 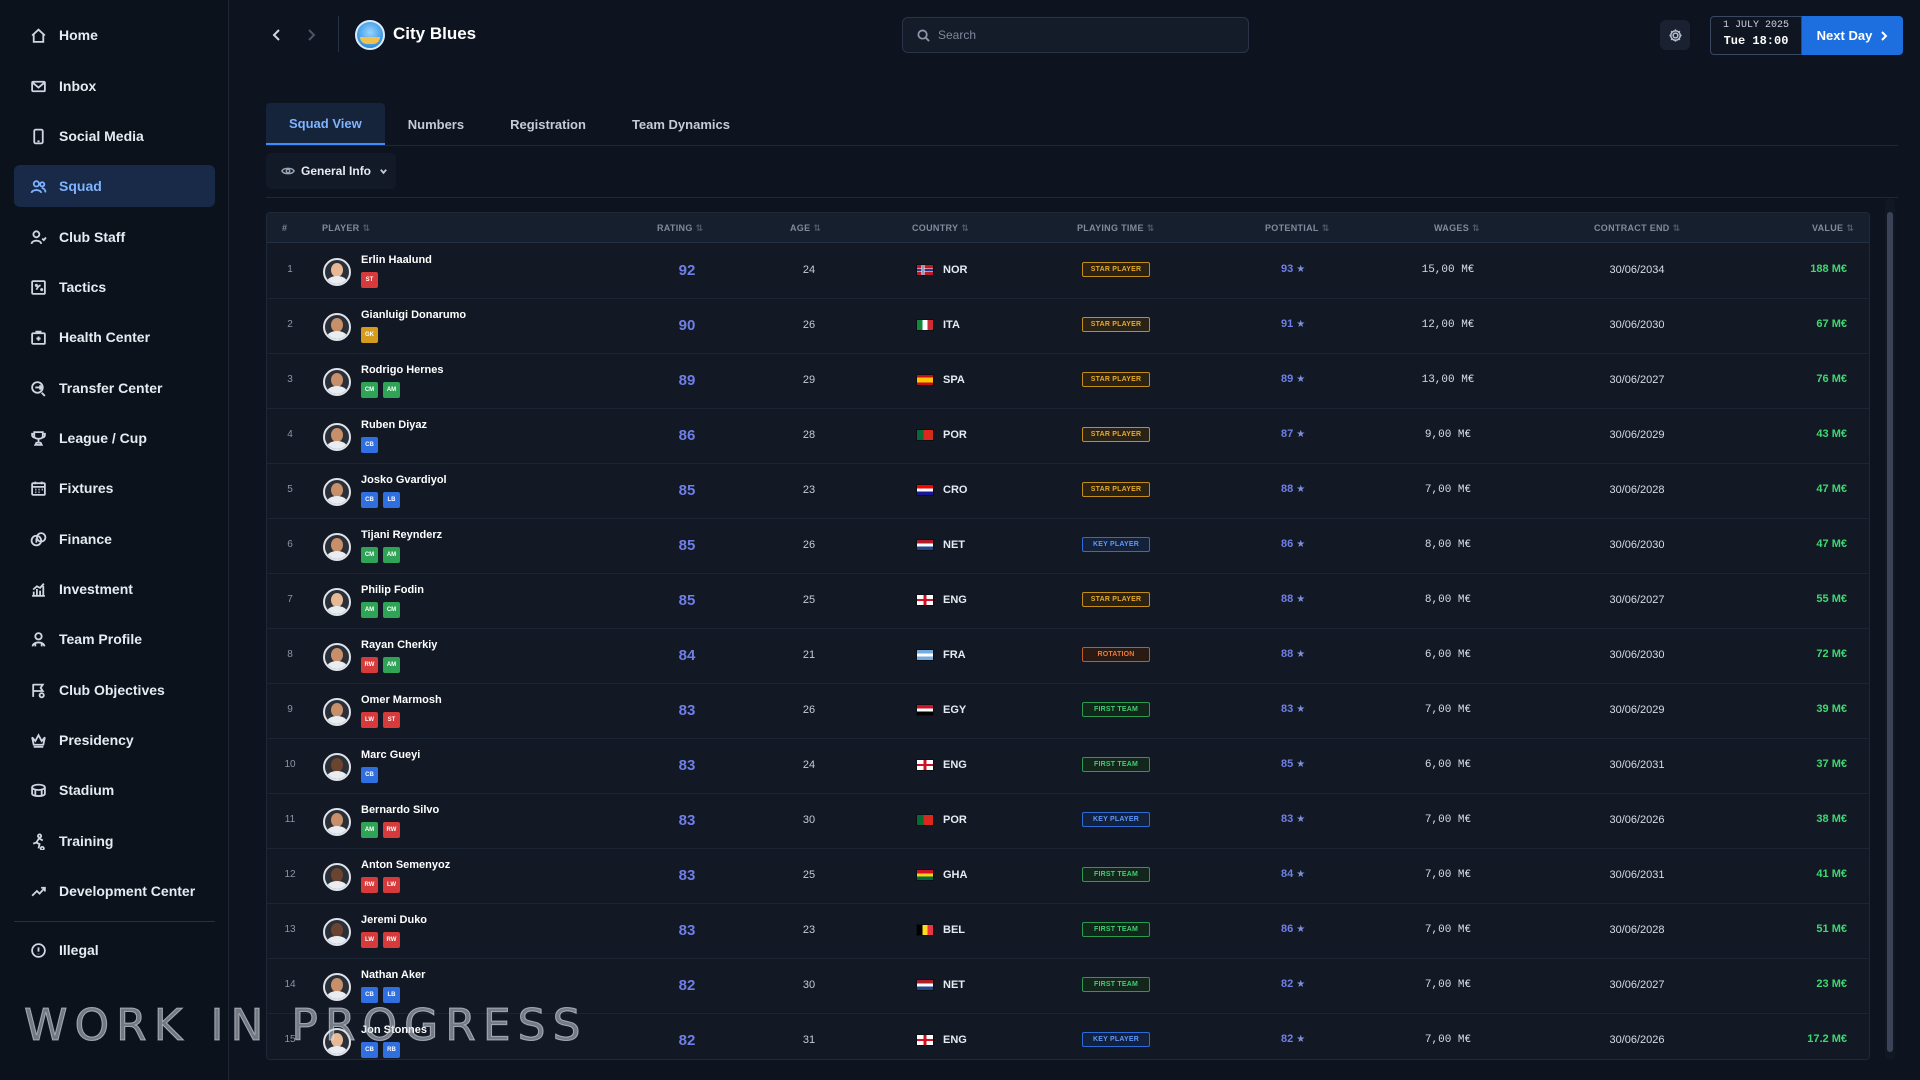 I want to click on trophy-icon, so click(x=38, y=438).